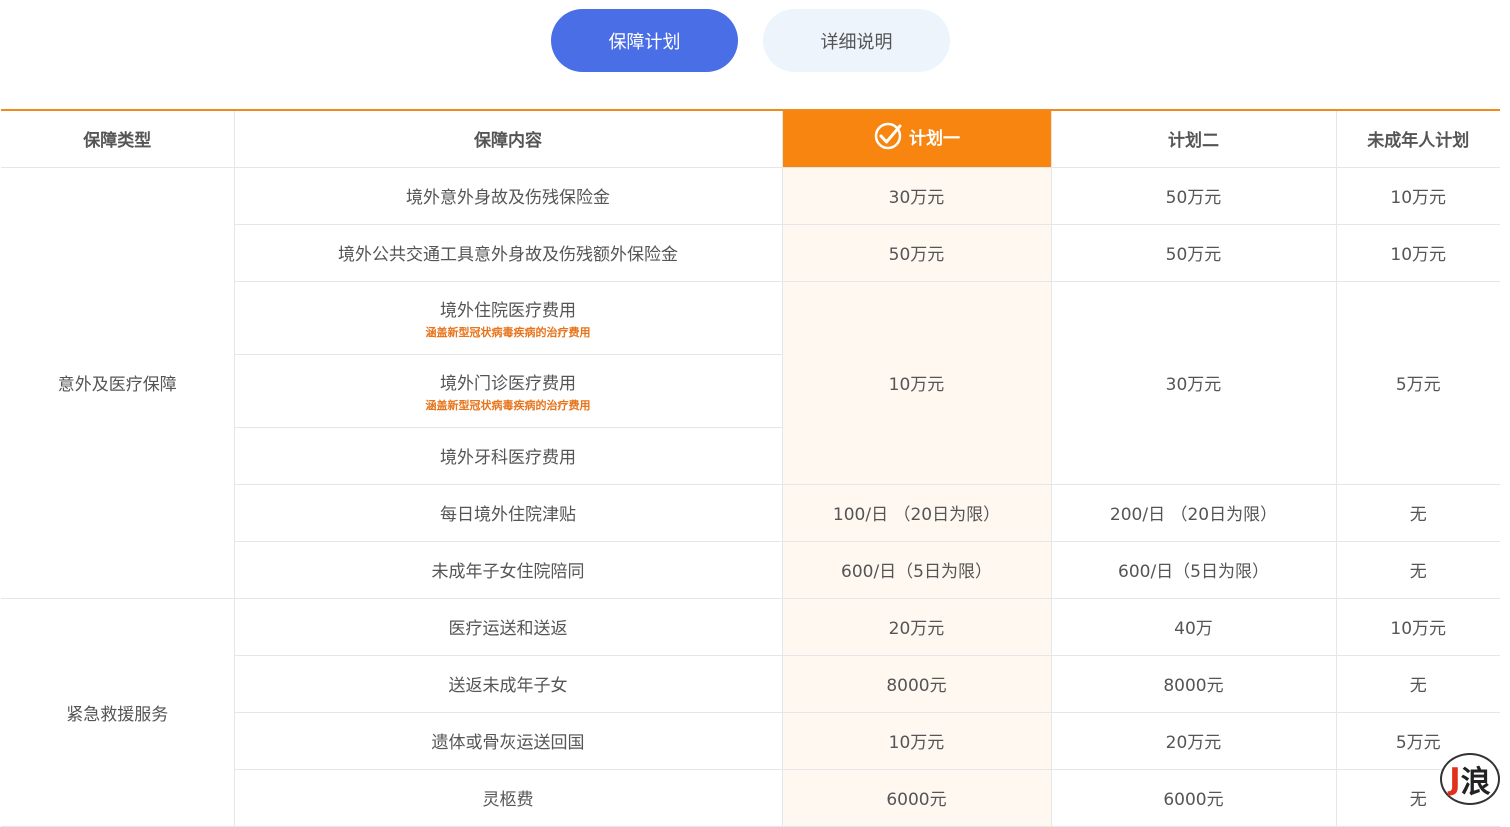  I want to click on coverage-item: 境外意外身故及伤残保险金, so click(508, 195).